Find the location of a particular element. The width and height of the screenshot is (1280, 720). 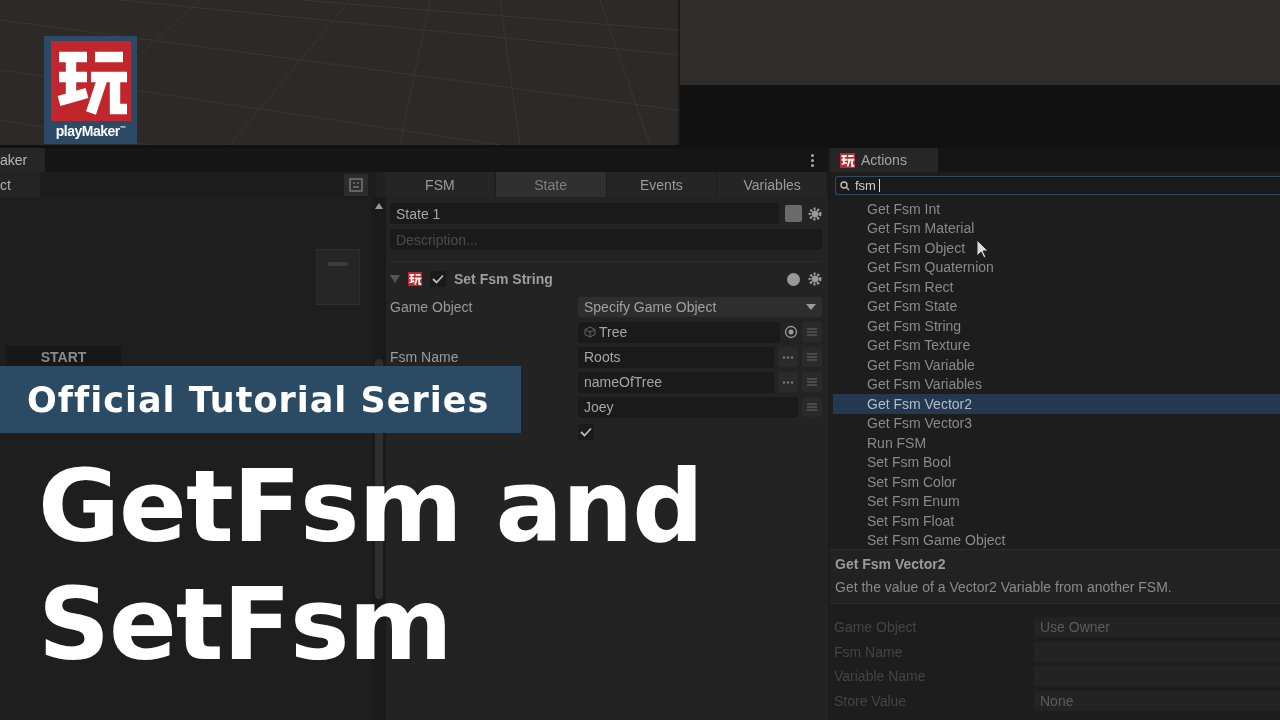

video-title: GetFsm and is located at coordinates (370, 507).